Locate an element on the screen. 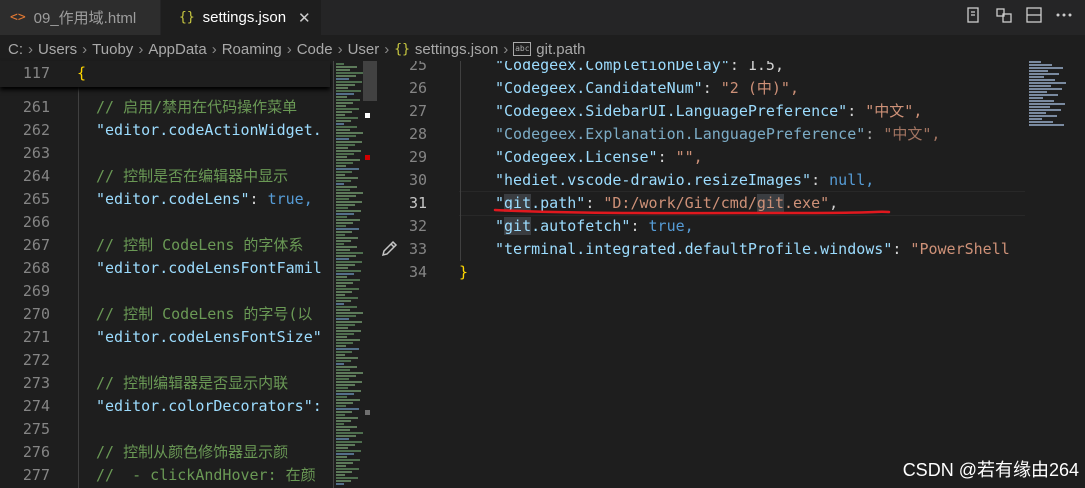 This screenshot has width=1085, height=488. code-comment: // 控制从颜色修饰器显示颜 is located at coordinates (192, 452).